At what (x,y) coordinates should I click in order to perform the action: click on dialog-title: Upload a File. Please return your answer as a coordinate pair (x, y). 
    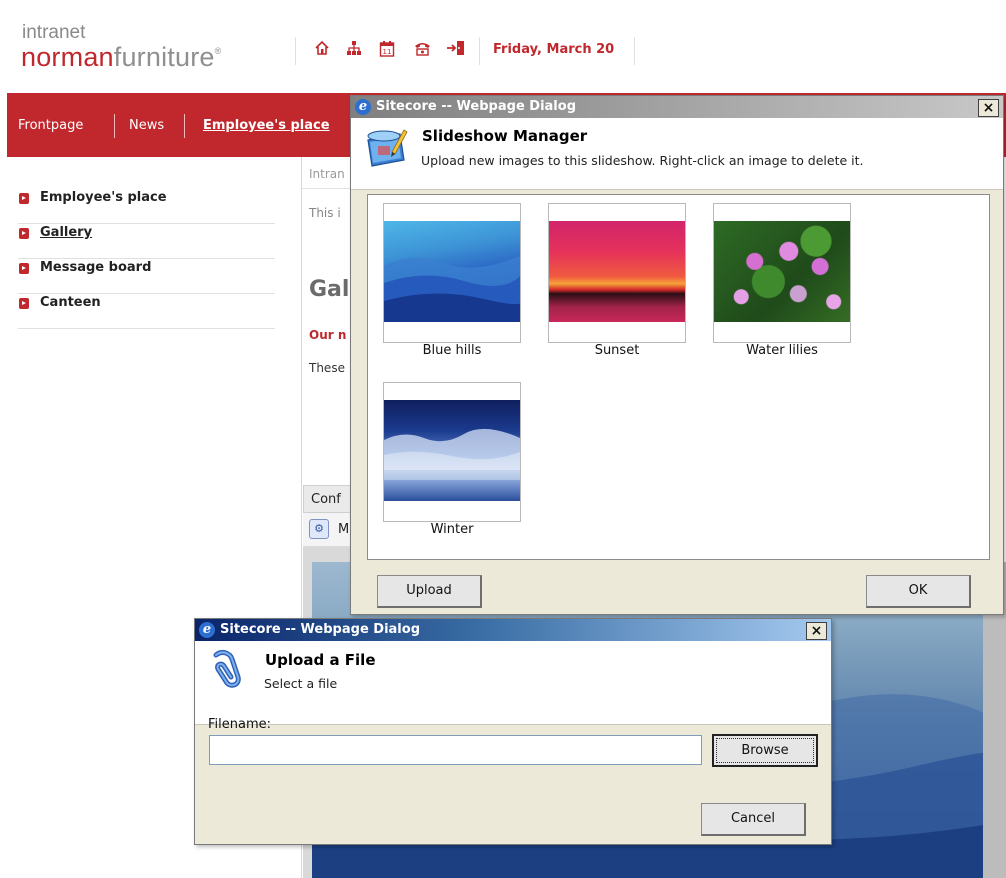
    Looking at the image, I should click on (320, 660).